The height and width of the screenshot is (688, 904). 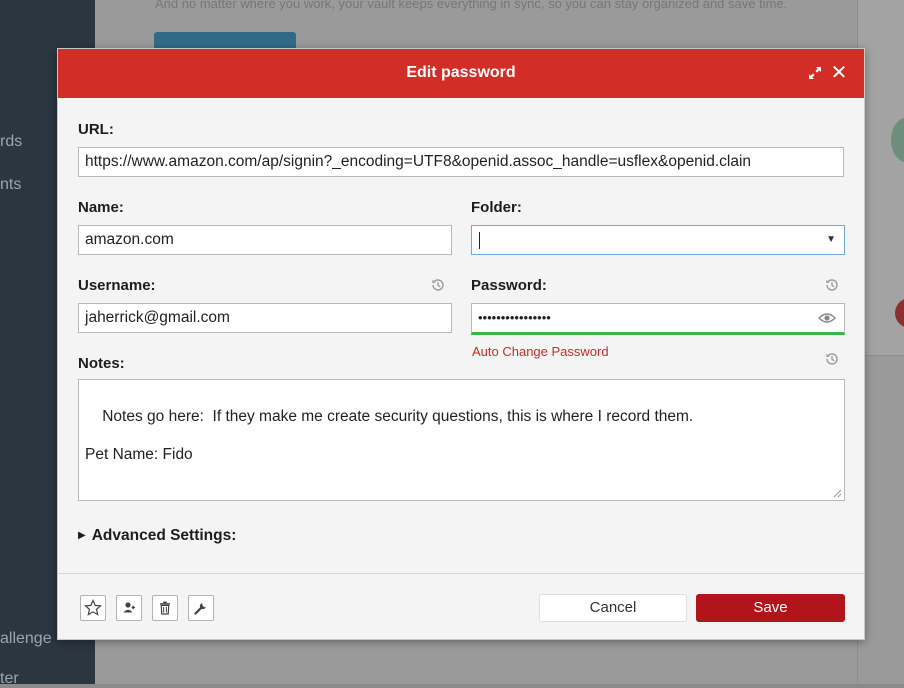 I want to click on password-history-icon, so click(x=832, y=285).